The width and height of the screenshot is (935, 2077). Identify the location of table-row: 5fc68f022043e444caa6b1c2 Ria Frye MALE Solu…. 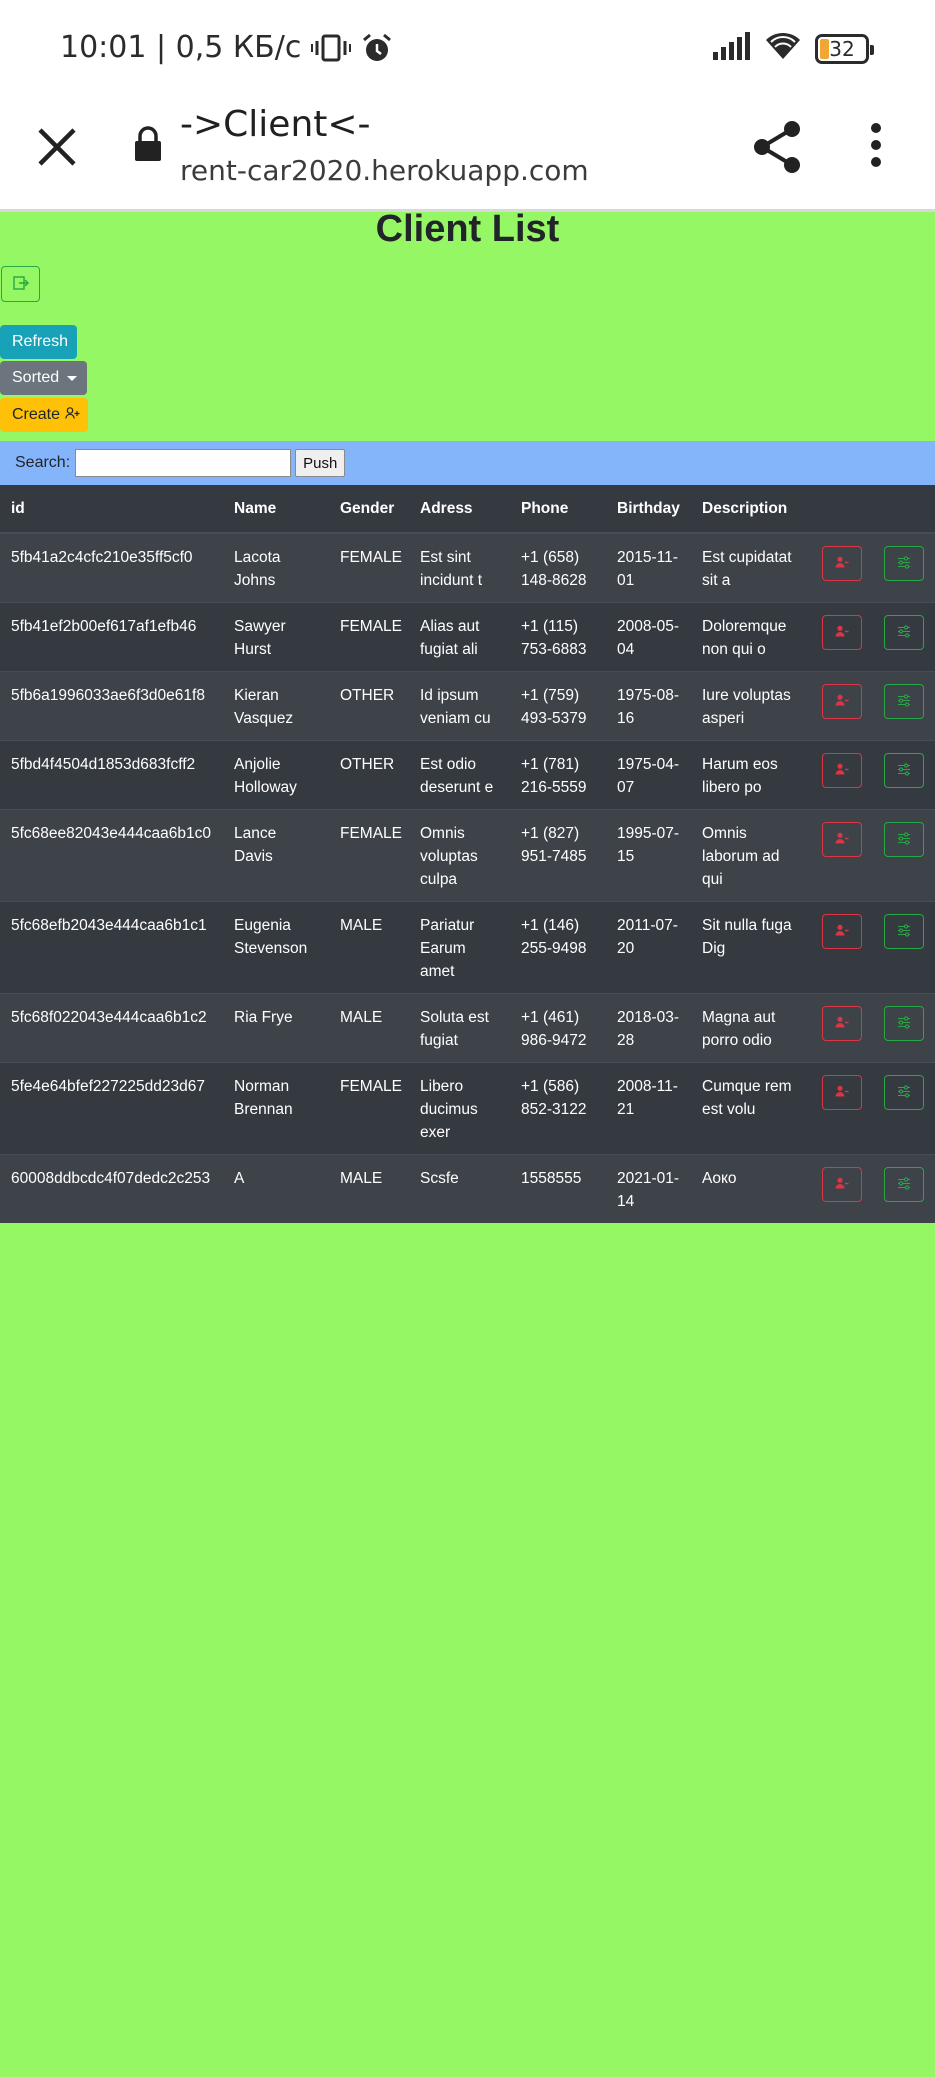
(467, 1028).